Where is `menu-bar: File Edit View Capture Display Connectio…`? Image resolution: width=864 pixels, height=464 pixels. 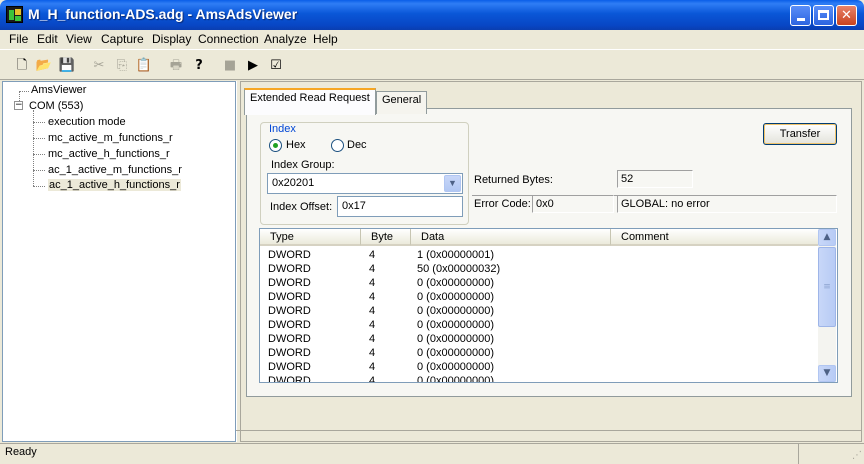 menu-bar: File Edit View Capture Display Connectio… is located at coordinates (432, 39).